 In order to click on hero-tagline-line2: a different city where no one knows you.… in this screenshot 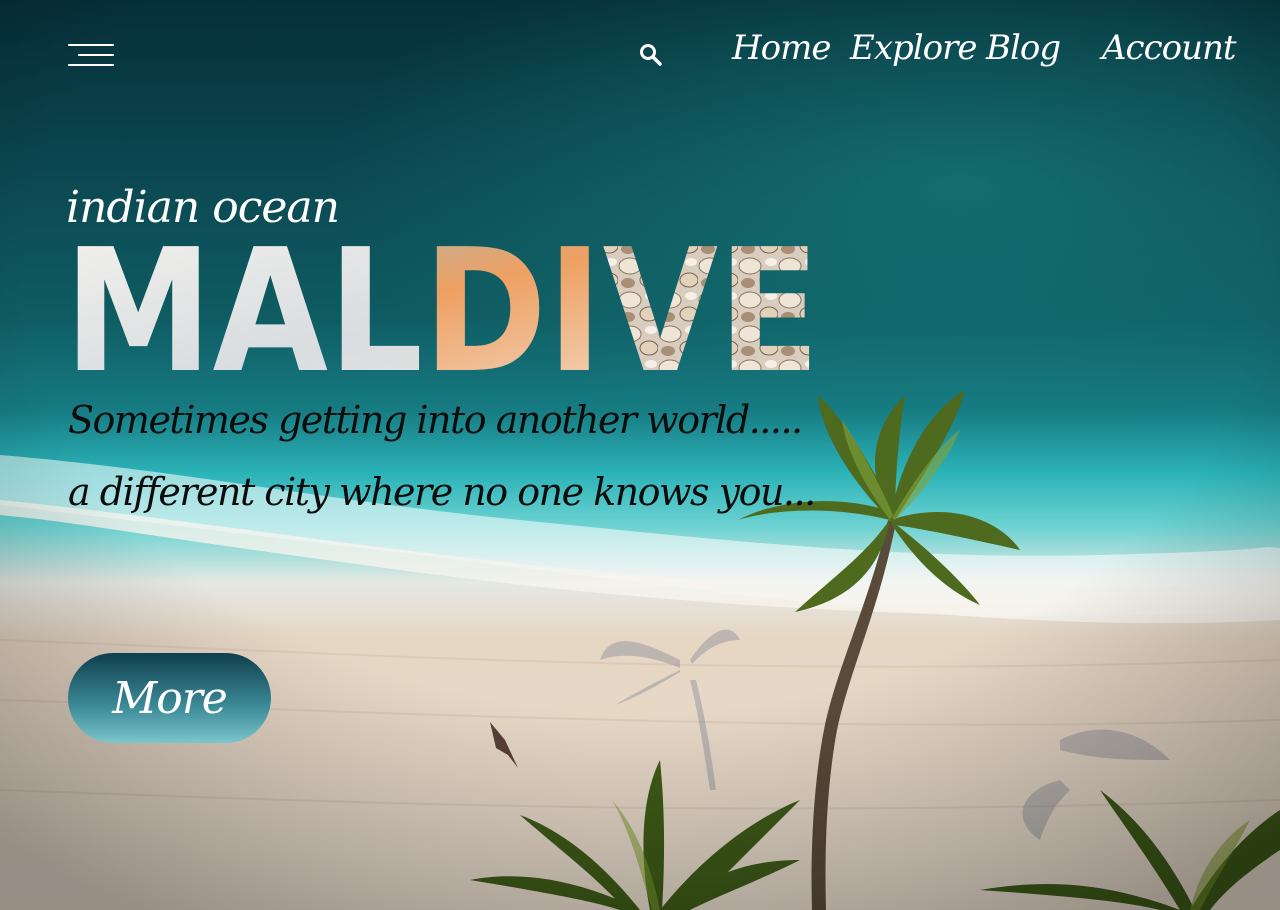, I will do `click(442, 492)`.